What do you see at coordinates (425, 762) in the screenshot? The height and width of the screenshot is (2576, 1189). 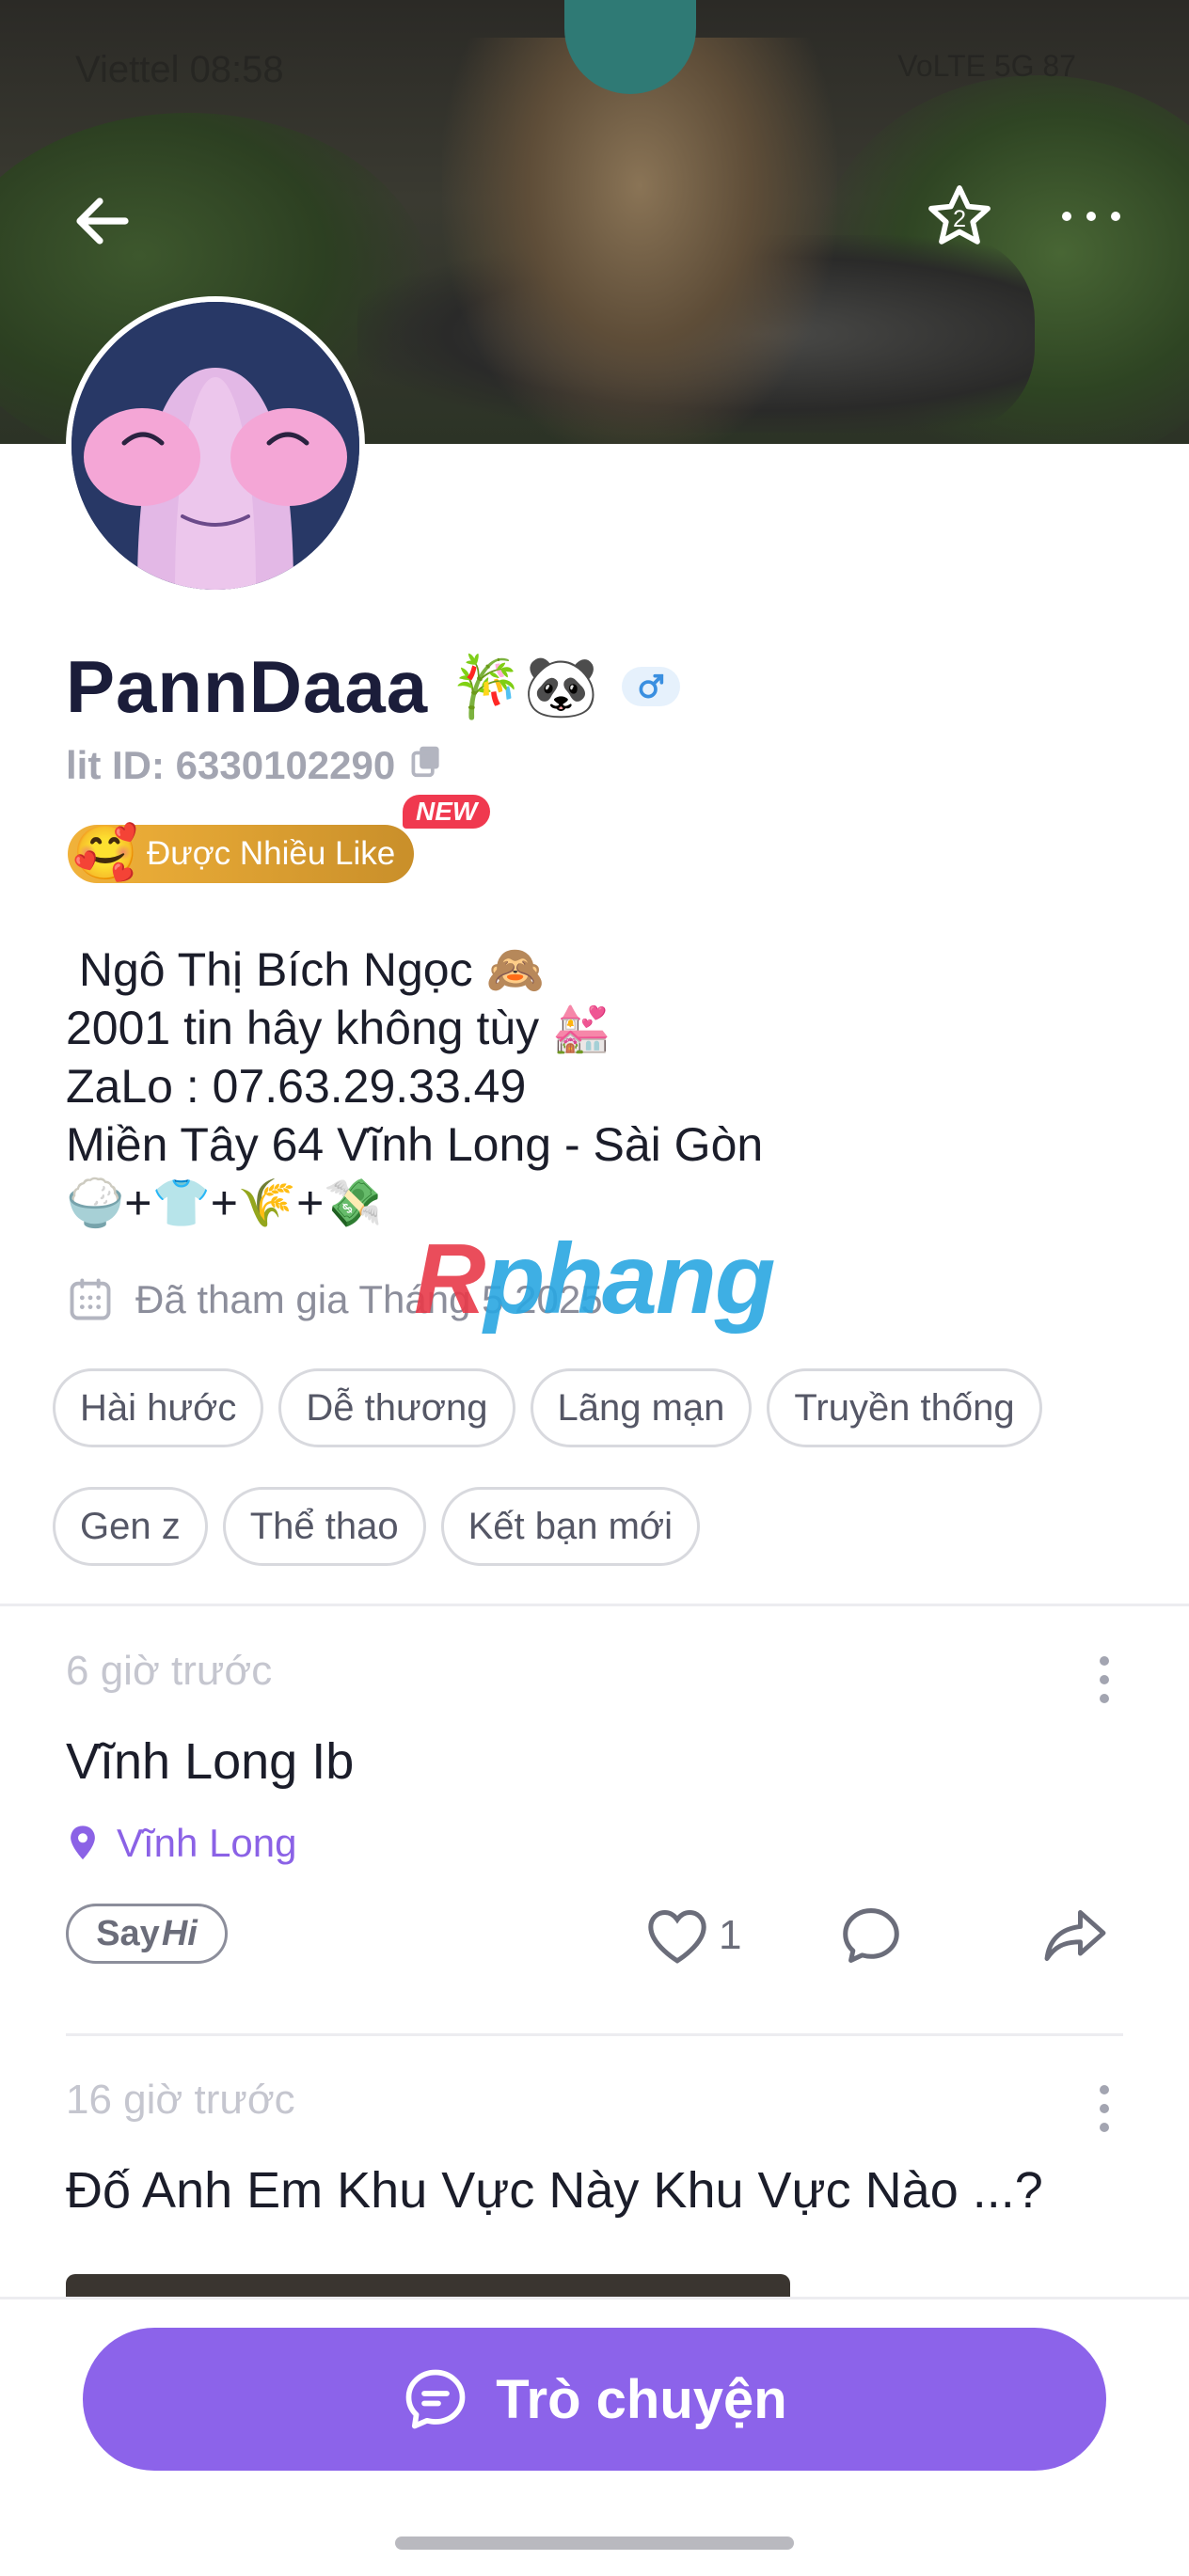 I see `copy-icon` at bounding box center [425, 762].